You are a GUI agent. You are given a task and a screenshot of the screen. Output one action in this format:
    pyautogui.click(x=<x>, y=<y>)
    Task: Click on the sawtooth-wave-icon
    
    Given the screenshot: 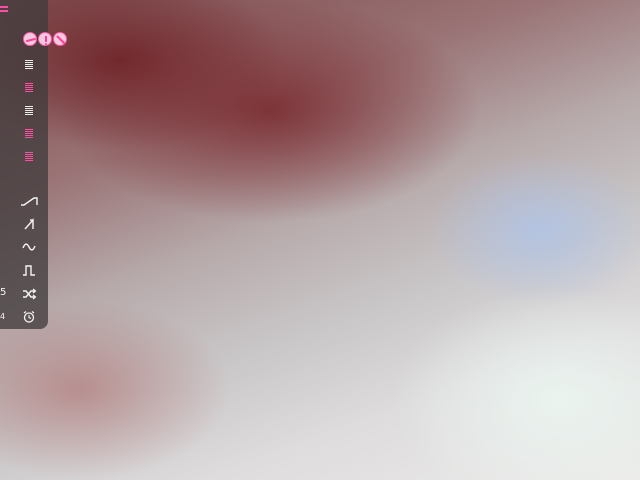 What is the action you would take?
    pyautogui.click(x=29, y=224)
    